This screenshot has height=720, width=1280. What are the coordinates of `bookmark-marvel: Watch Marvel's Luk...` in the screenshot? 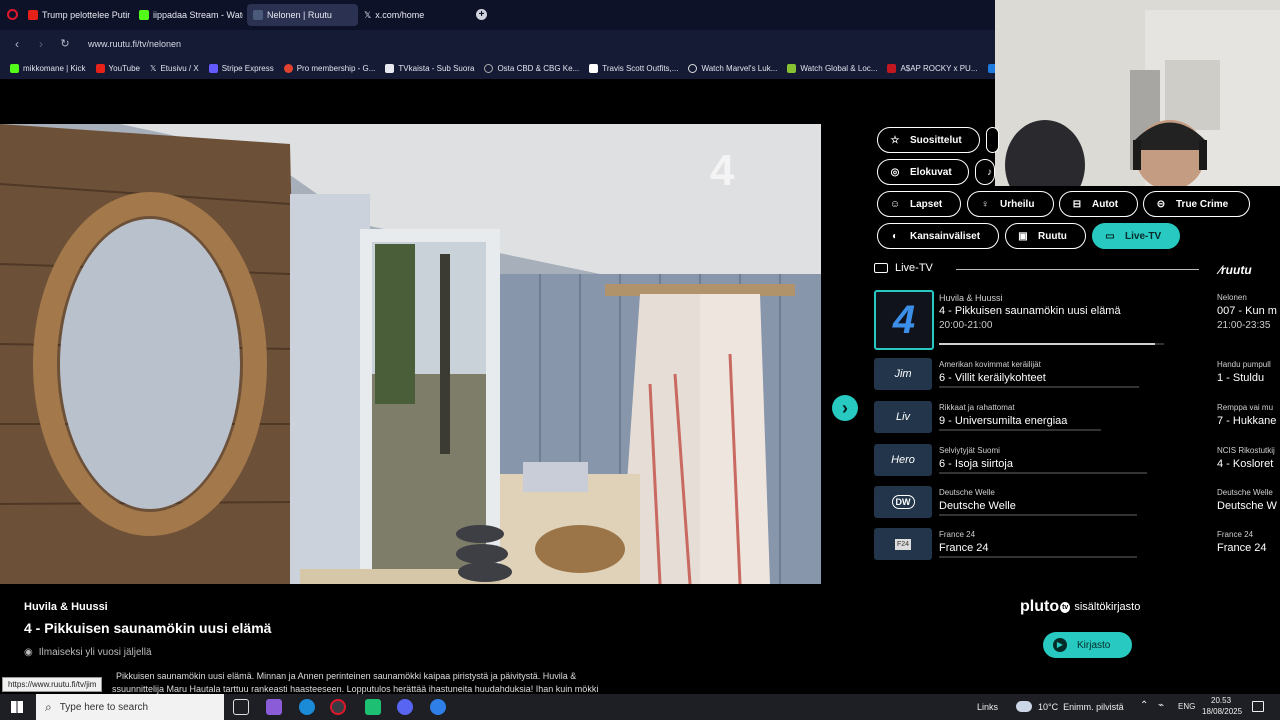 It's located at (732, 68).